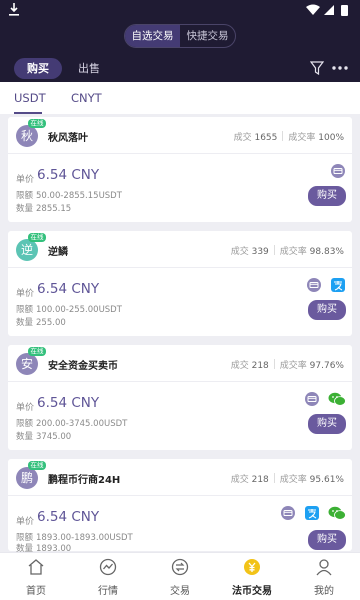  What do you see at coordinates (58, 250) in the screenshot?
I see `merchant-name: 逆鳞` at bounding box center [58, 250].